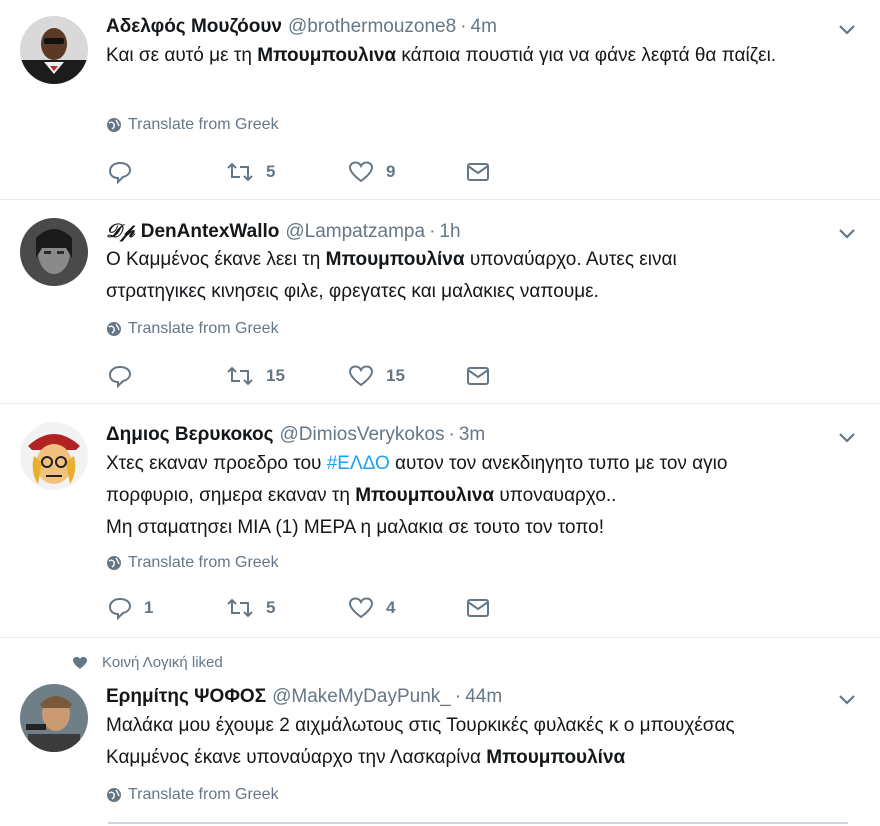 Image resolution: width=880 pixels, height=826 pixels. Describe the element at coordinates (162, 662) in the screenshot. I see `liked-by-label: Κοινή Λογική liked` at that location.